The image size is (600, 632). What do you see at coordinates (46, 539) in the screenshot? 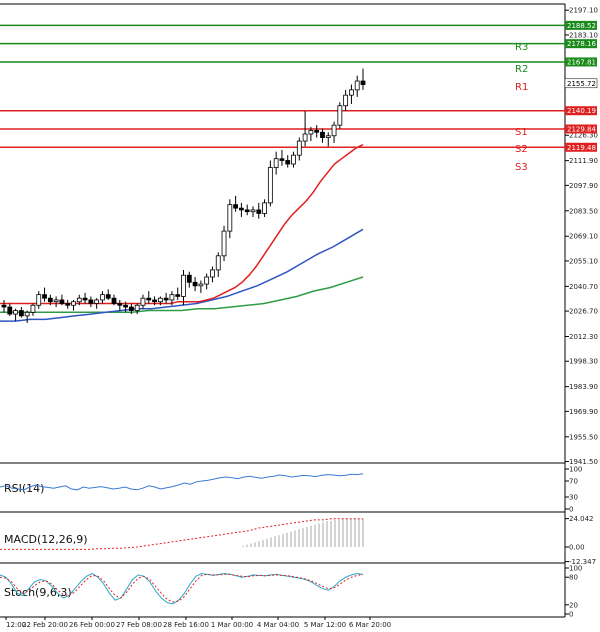
I see `macd-label: MACD(12,26,9)` at bounding box center [46, 539].